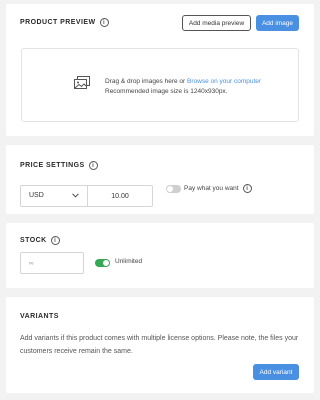 The width and height of the screenshot is (320, 400). I want to click on product-preview-title: PRODUCT PREVIEW i, so click(64, 22).